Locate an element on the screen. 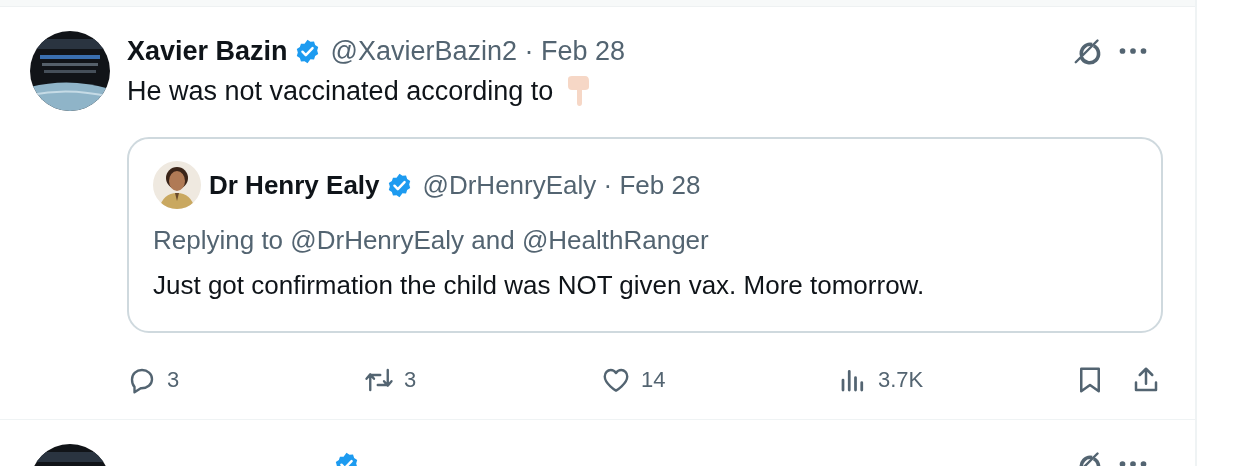  quoted-tweet-text: Just got confirmation the child was NOT given vax. More tomorrow. is located at coordinates (539, 285).